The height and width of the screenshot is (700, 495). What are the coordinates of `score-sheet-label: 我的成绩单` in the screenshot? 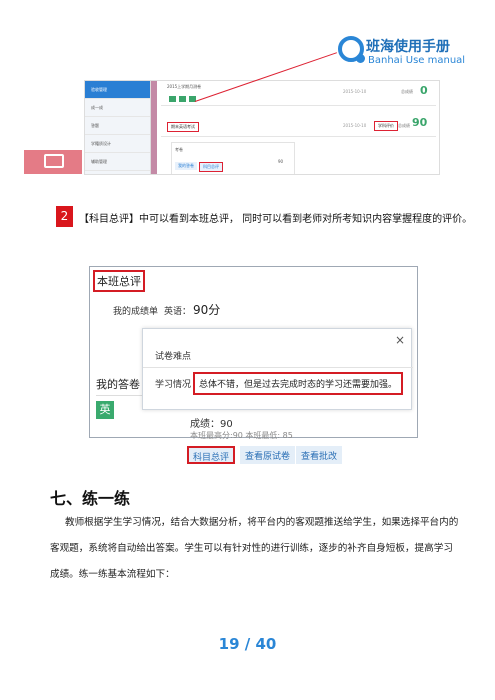 It's located at (136, 312).